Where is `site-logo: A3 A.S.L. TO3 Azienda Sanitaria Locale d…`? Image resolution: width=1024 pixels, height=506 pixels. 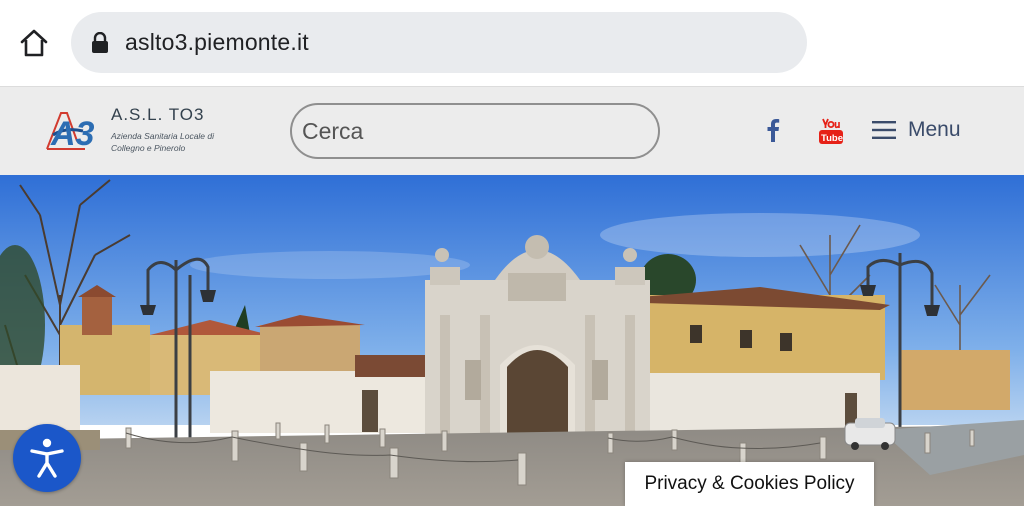
site-logo: A3 A.S.L. TO3 Azienda Sanitaria Locale d… is located at coordinates (130, 131).